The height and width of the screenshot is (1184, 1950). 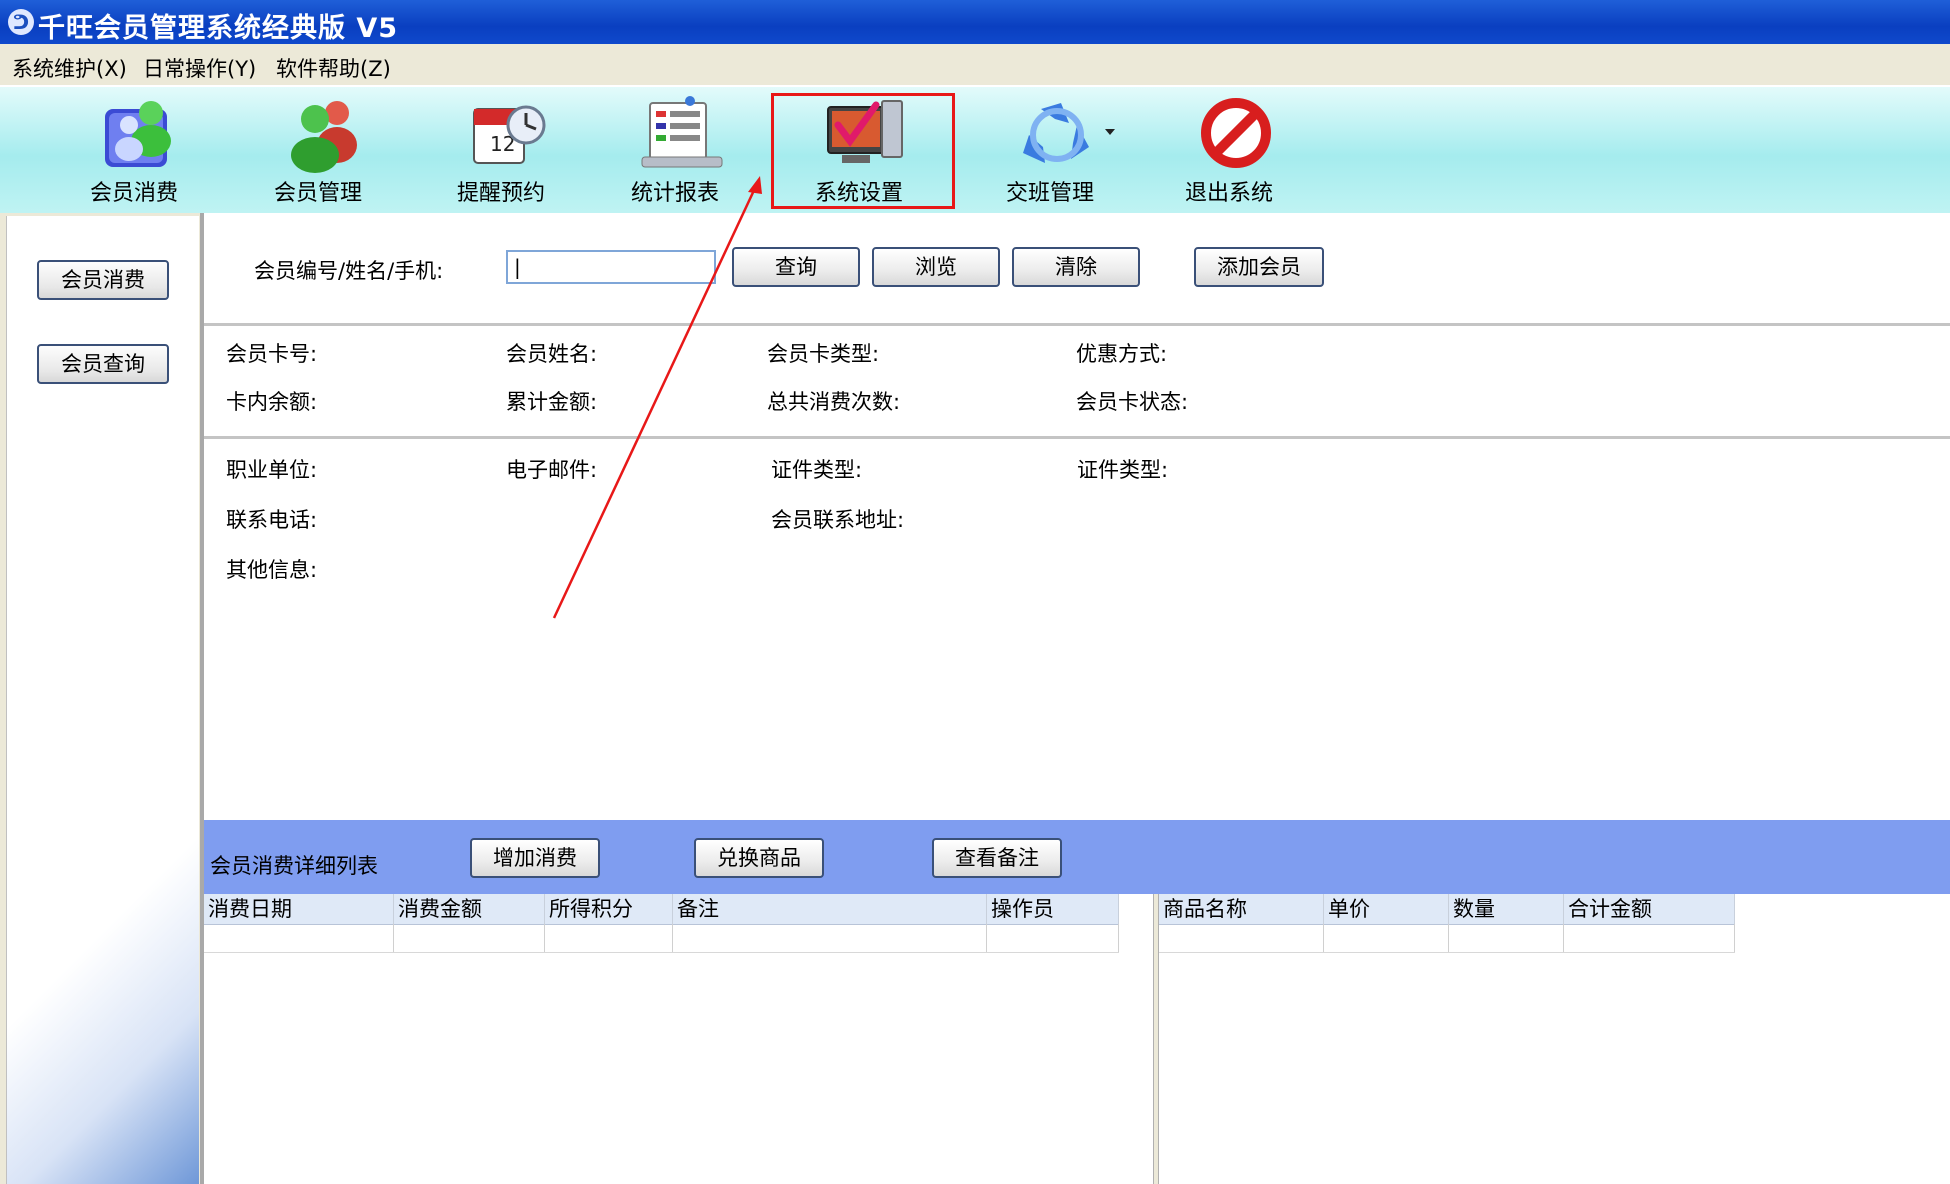 What do you see at coordinates (796, 267) in the screenshot?
I see `query-button: 查询` at bounding box center [796, 267].